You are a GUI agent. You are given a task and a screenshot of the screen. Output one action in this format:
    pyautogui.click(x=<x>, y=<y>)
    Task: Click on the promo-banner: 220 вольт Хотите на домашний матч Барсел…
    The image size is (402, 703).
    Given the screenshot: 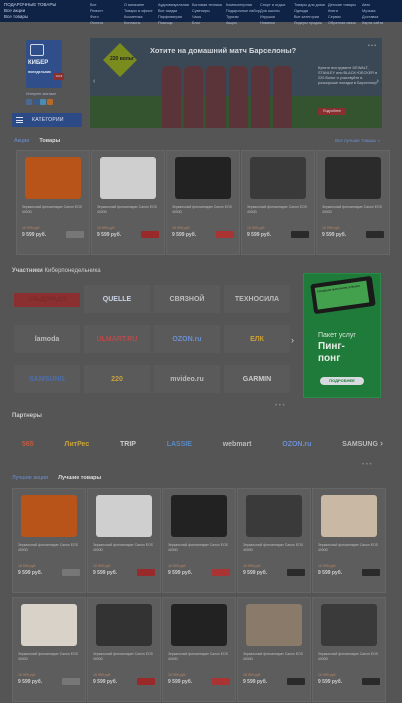 What is the action you would take?
    pyautogui.click(x=236, y=83)
    